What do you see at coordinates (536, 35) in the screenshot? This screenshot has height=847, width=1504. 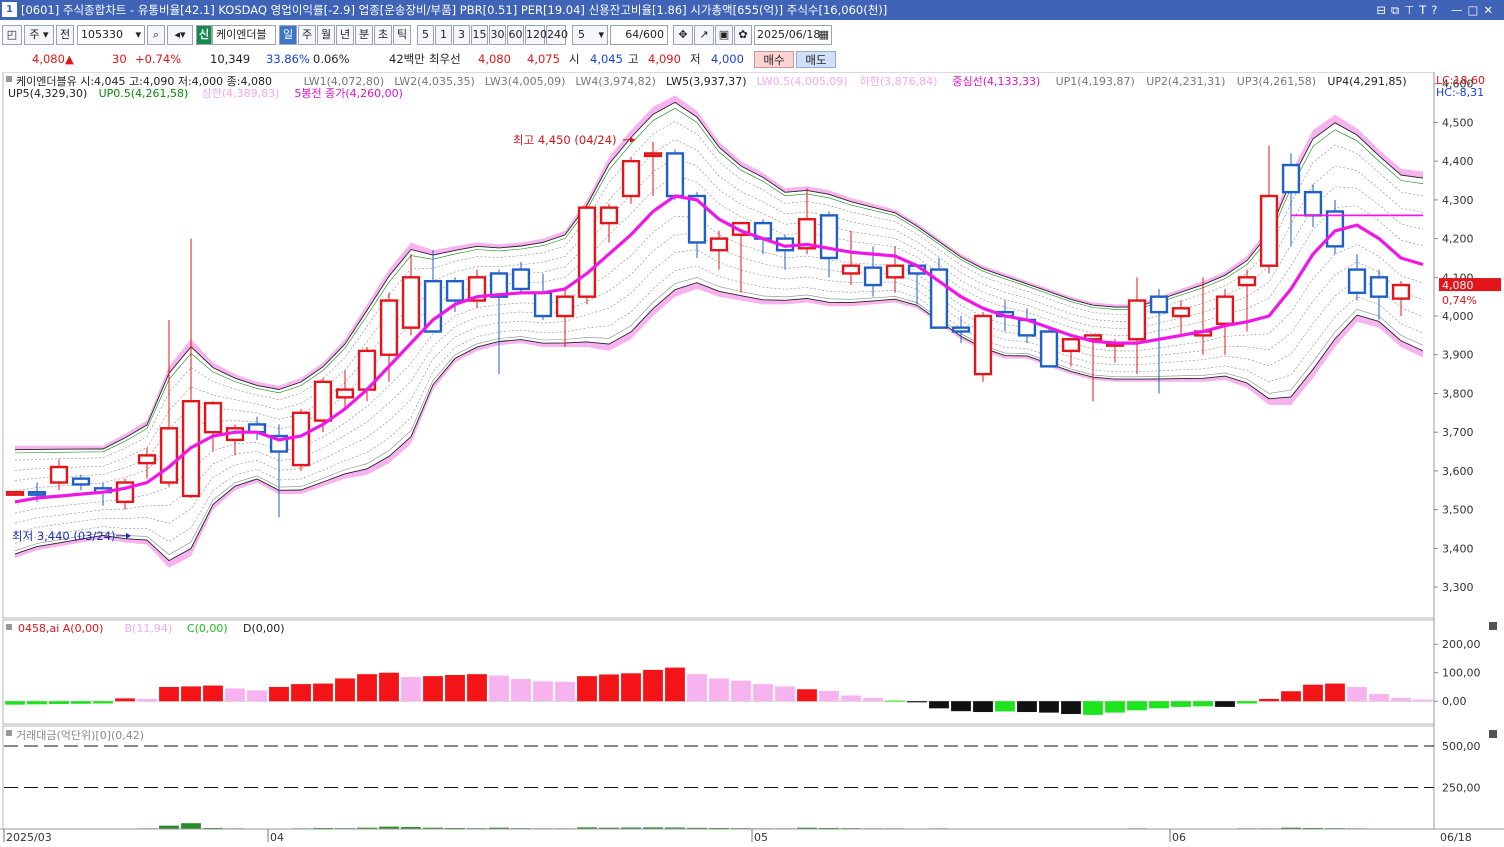 I see `interval-6: 120` at bounding box center [536, 35].